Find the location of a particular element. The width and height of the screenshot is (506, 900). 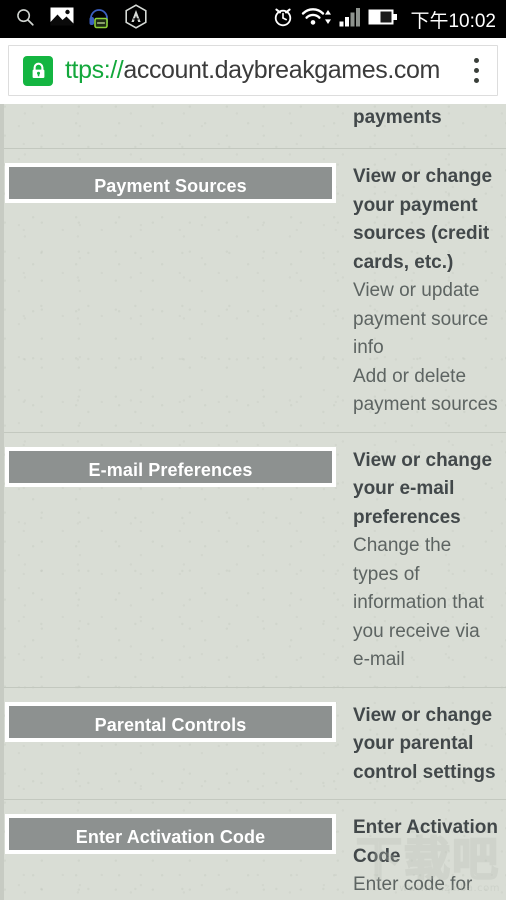

browser-toolbar: ttps://account.daybreakgames.com is located at coordinates (253, 71).